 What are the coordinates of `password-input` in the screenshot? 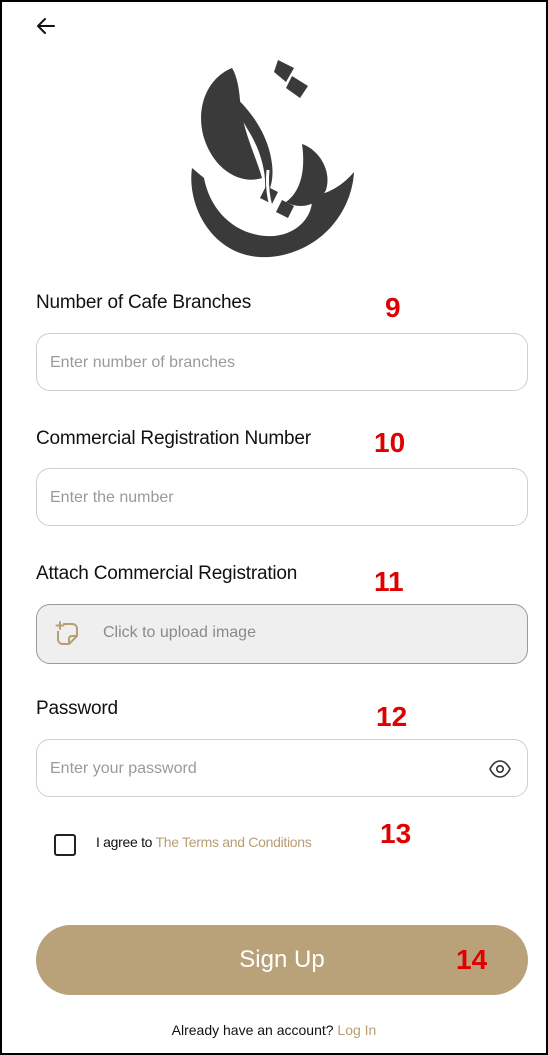 It's located at (260, 769).